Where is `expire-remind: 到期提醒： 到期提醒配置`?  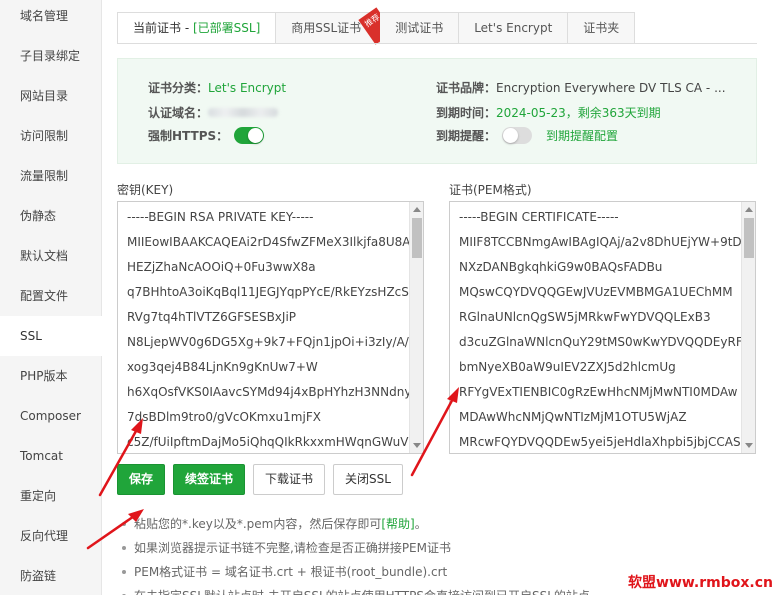 expire-remind: 到期提醒： 到期提醒配置 is located at coordinates (527, 135).